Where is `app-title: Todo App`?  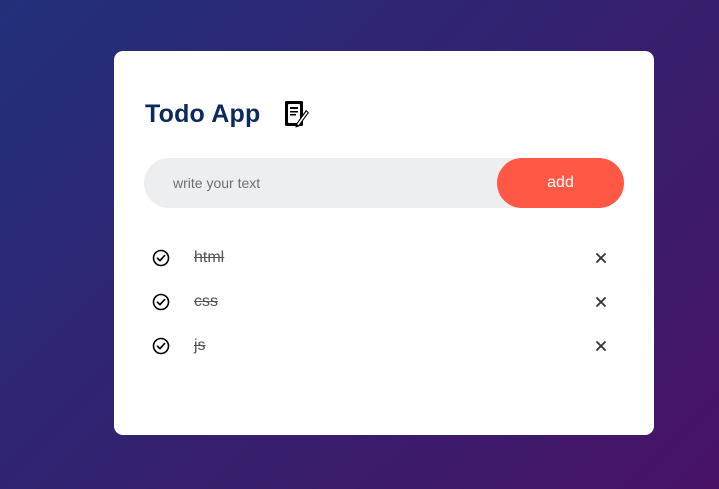 app-title: Todo App is located at coordinates (203, 113).